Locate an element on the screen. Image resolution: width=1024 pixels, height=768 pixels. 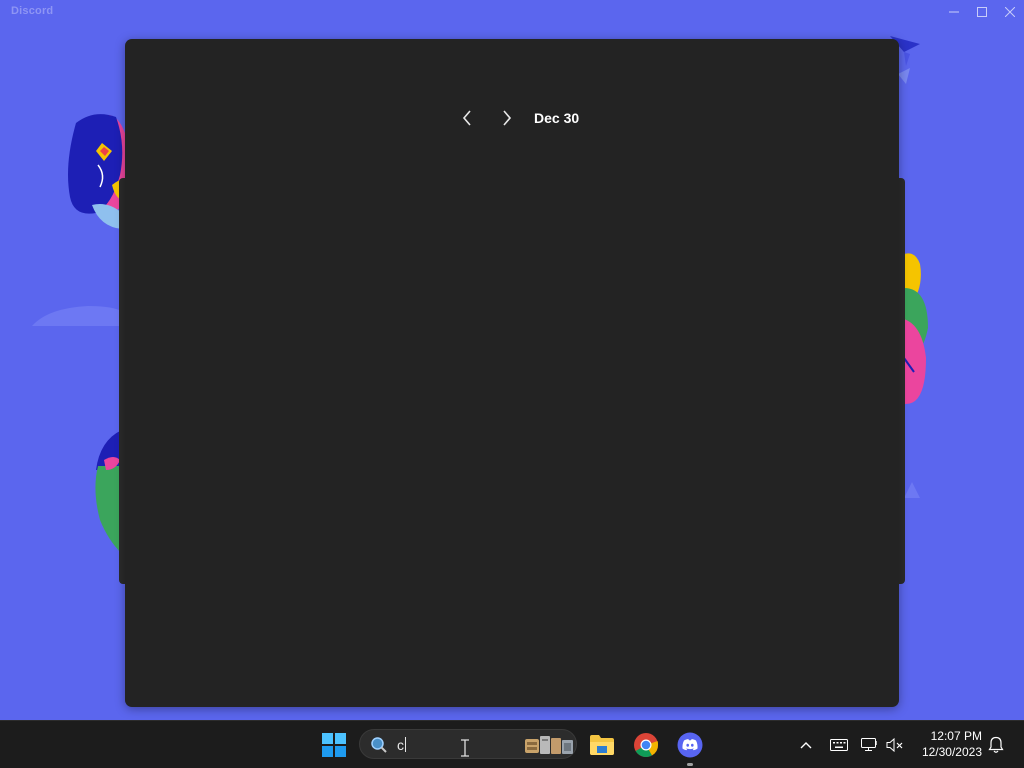
discord-taskbar-button is located at coordinates (690, 745).